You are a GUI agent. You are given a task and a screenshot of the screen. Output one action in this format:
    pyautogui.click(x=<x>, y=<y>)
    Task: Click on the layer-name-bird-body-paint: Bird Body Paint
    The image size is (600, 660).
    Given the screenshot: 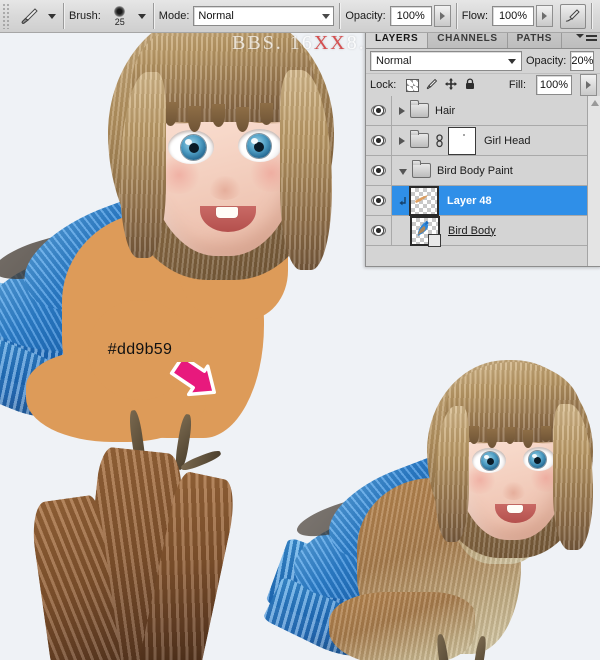 What is the action you would take?
    pyautogui.click(x=475, y=171)
    